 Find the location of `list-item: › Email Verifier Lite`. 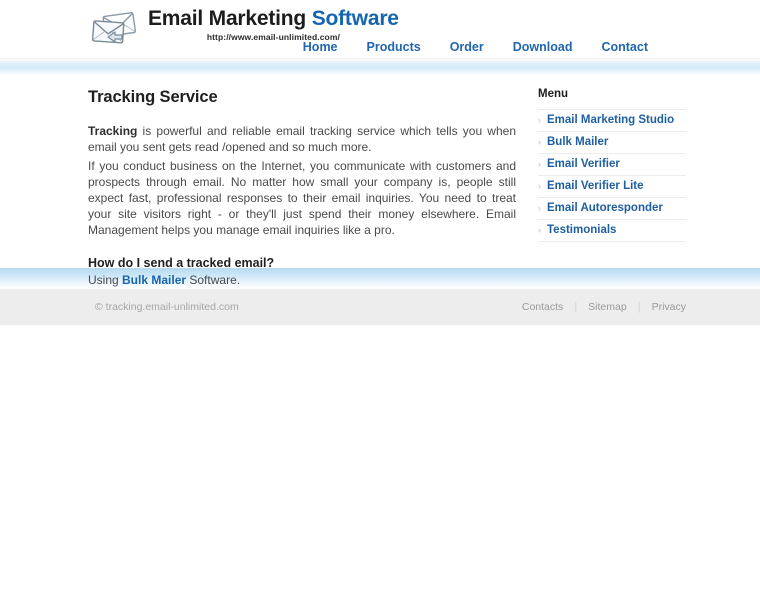

list-item: › Email Verifier Lite is located at coordinates (612, 187).